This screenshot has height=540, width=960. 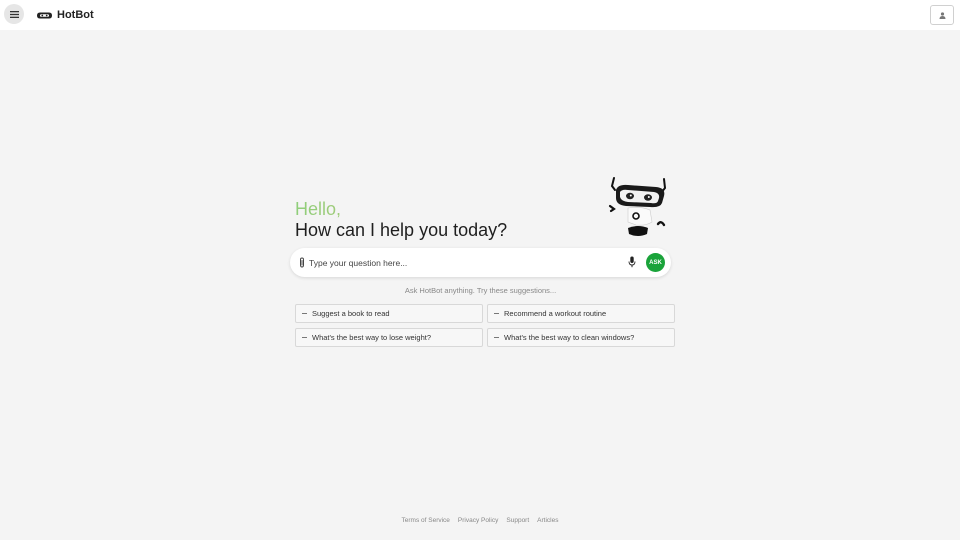 I want to click on account-button, so click(x=942, y=15).